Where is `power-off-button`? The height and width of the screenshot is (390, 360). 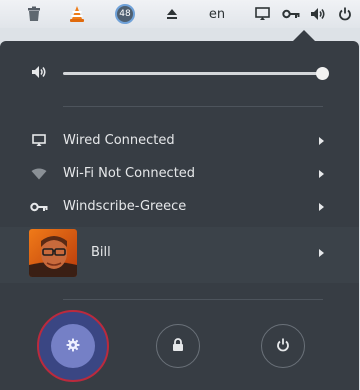 power-off-button is located at coordinates (283, 346).